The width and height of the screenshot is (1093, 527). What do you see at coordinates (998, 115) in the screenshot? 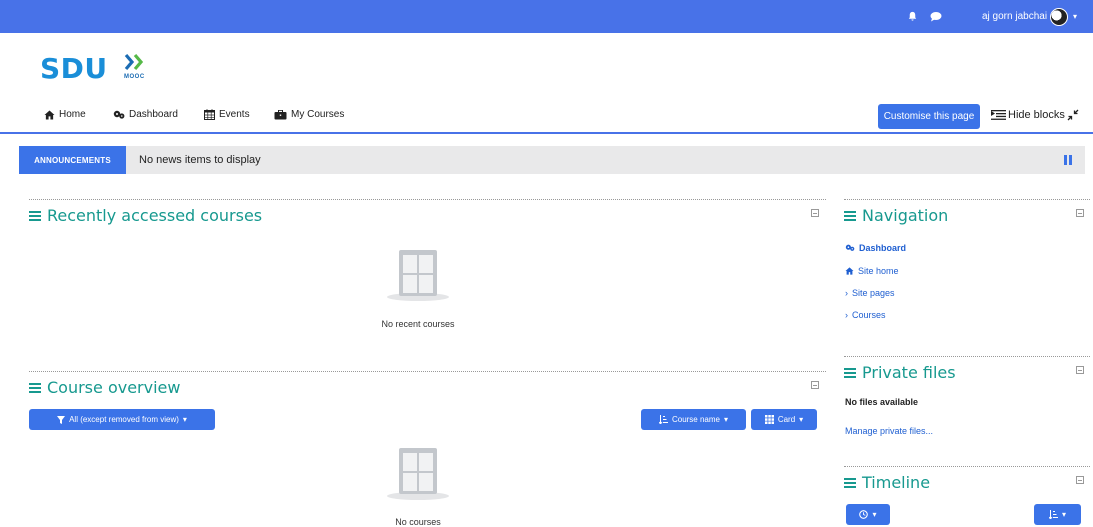
I see `indent-icon` at bounding box center [998, 115].